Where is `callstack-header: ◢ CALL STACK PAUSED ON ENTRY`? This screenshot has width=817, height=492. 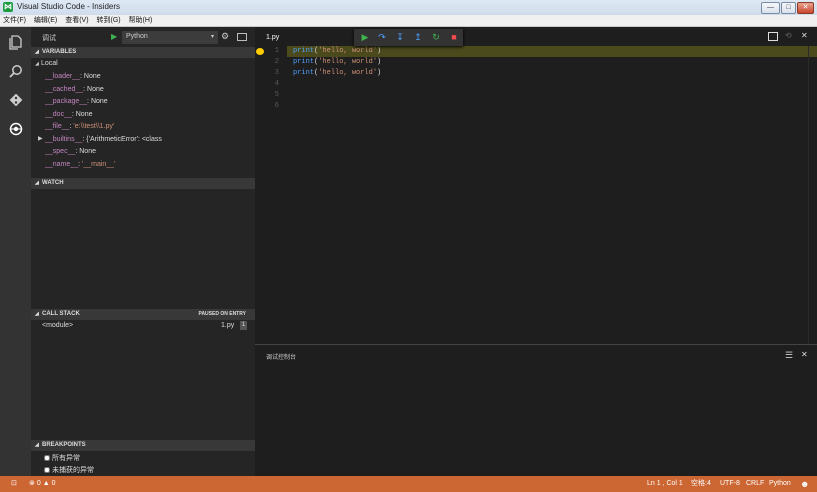
callstack-header: ◢ CALL STACK PAUSED ON ENTRY is located at coordinates (143, 314).